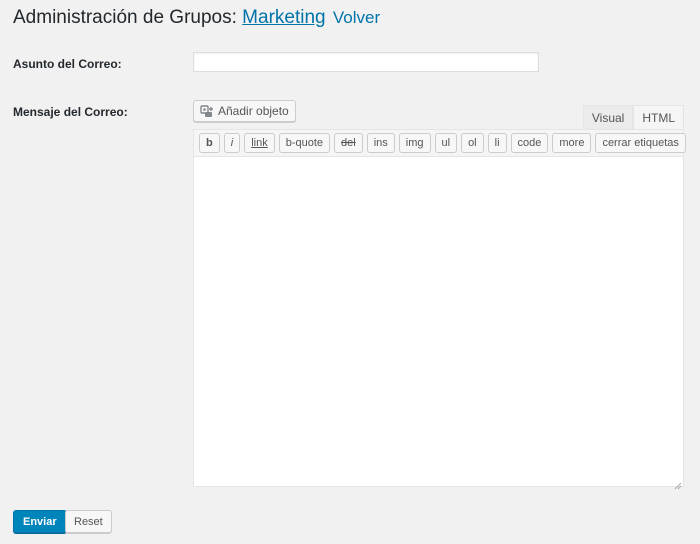 The height and width of the screenshot is (544, 700). Describe the element at coordinates (70, 112) in the screenshot. I see `message-label: Mensaje del Correo:` at that location.